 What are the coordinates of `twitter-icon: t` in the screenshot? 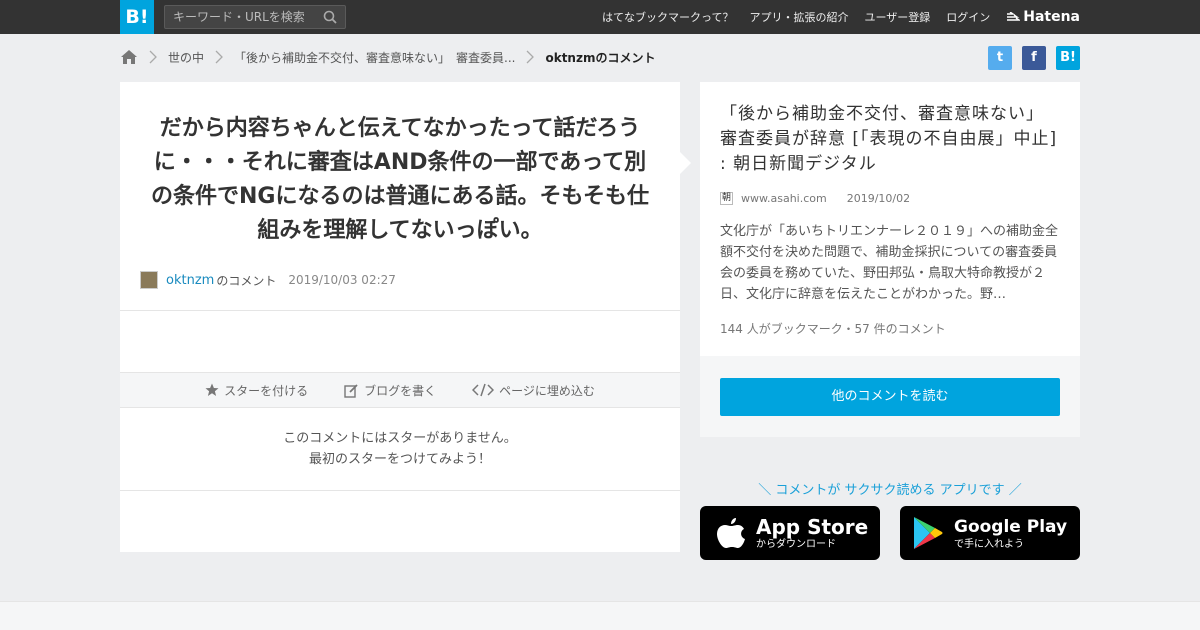 It's located at (1000, 57).